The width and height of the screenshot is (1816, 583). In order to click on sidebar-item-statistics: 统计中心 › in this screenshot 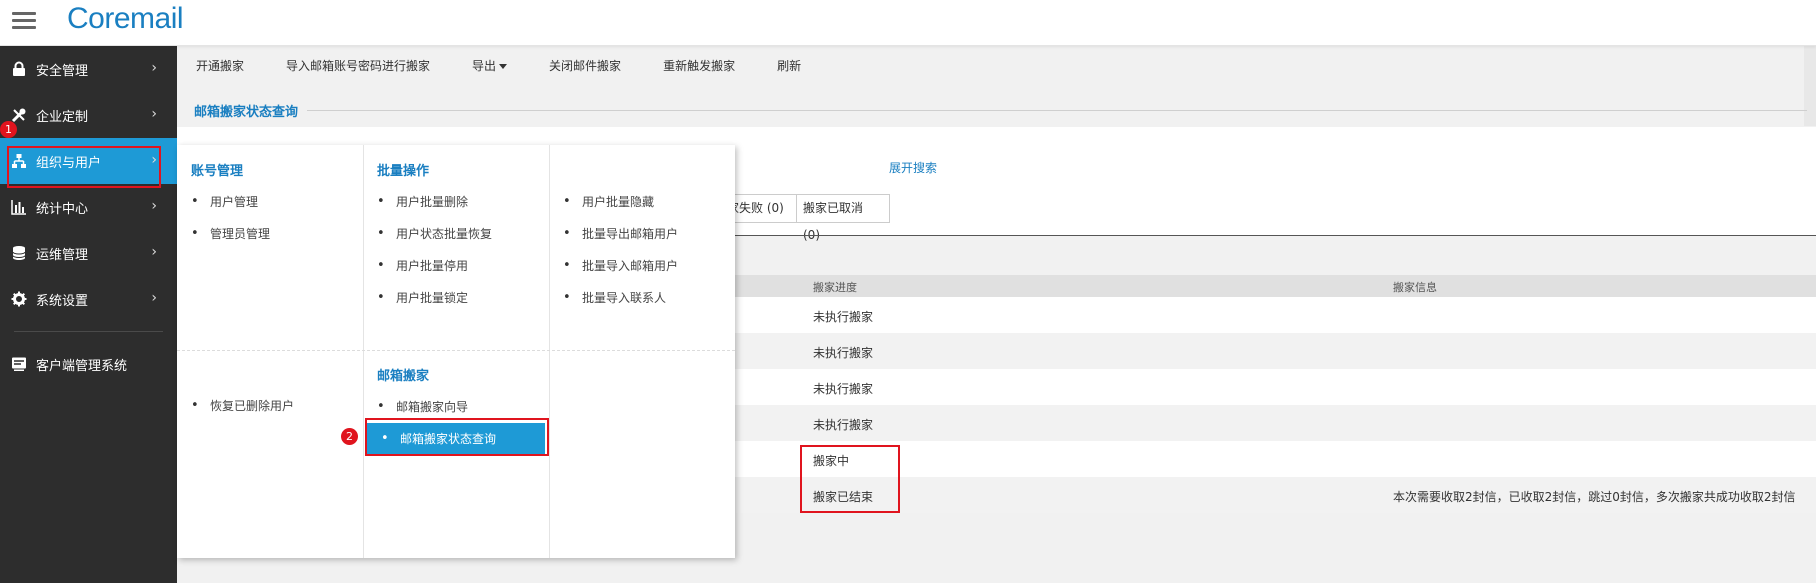, I will do `click(88, 207)`.